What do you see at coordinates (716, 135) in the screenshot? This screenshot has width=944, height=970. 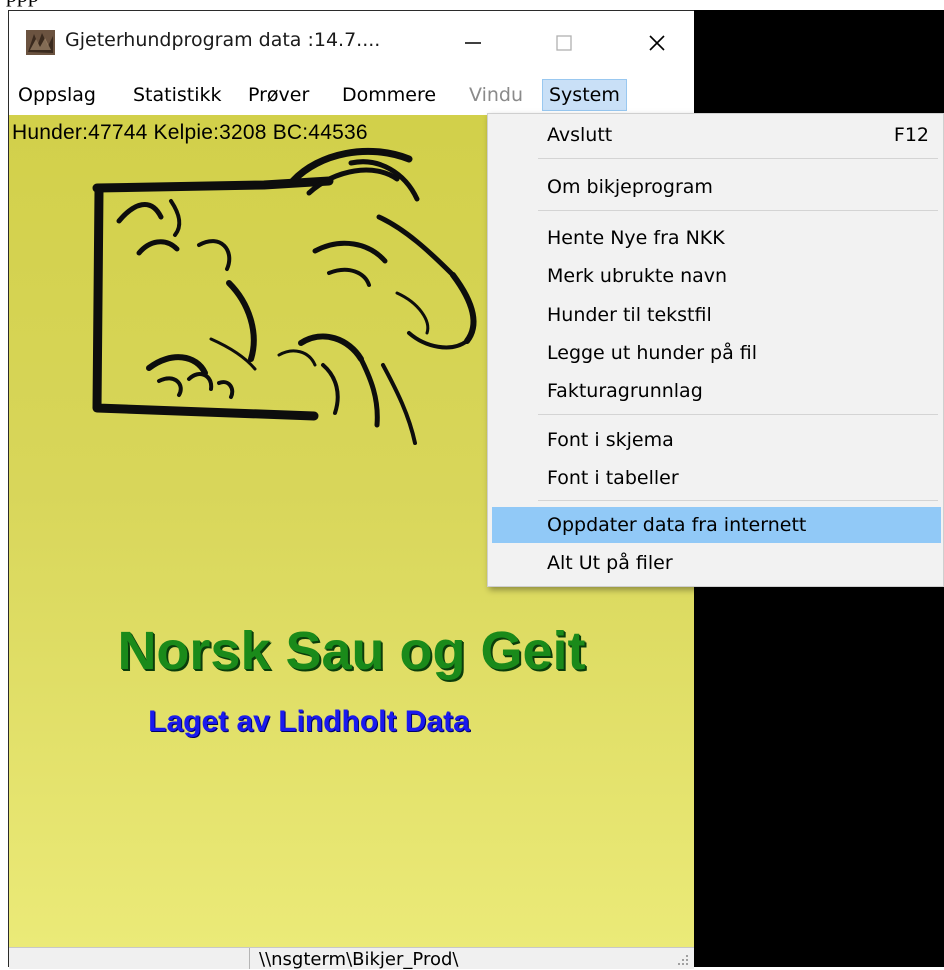 I see `menu-item-avslutt: Avslutt F12` at bounding box center [716, 135].